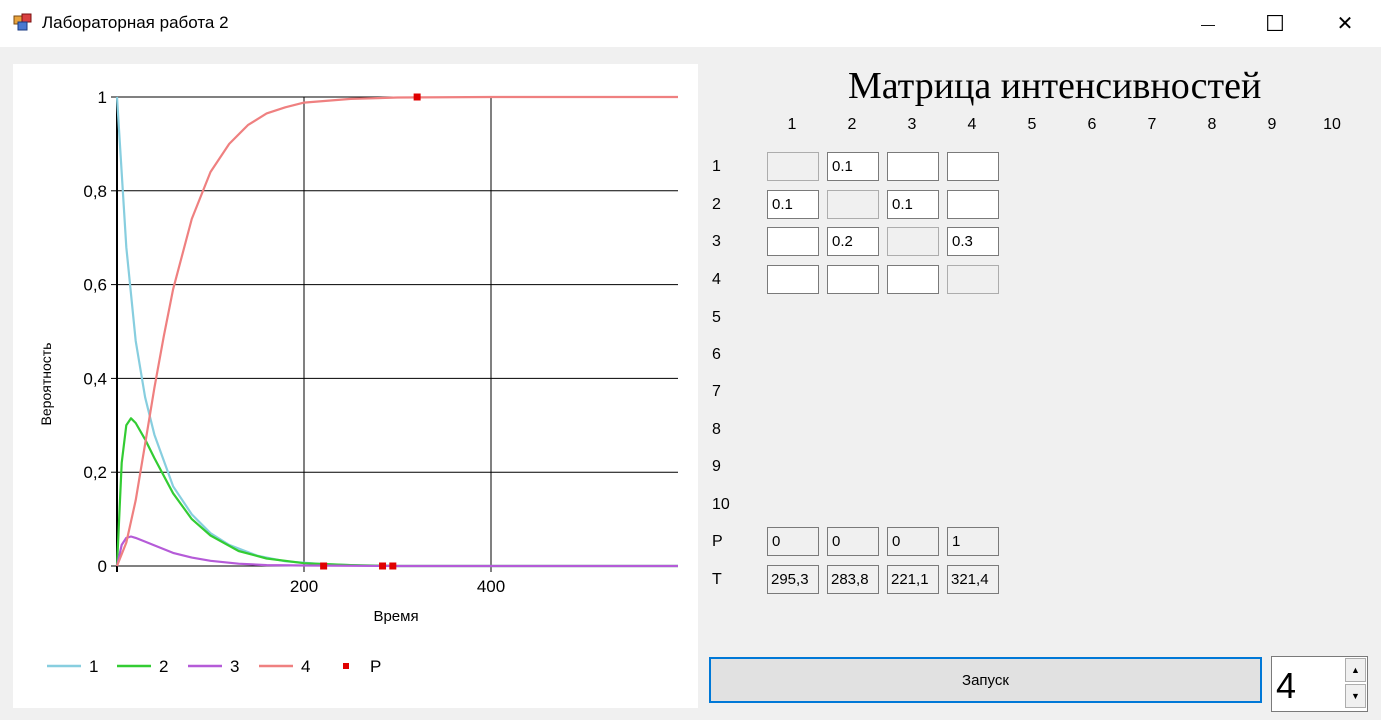  I want to click on maximize-icon: ☐, so click(1275, 23).